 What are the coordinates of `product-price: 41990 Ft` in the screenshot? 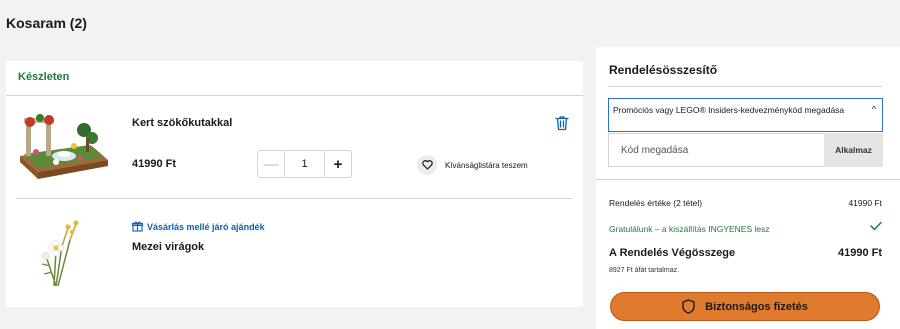 It's located at (154, 164).